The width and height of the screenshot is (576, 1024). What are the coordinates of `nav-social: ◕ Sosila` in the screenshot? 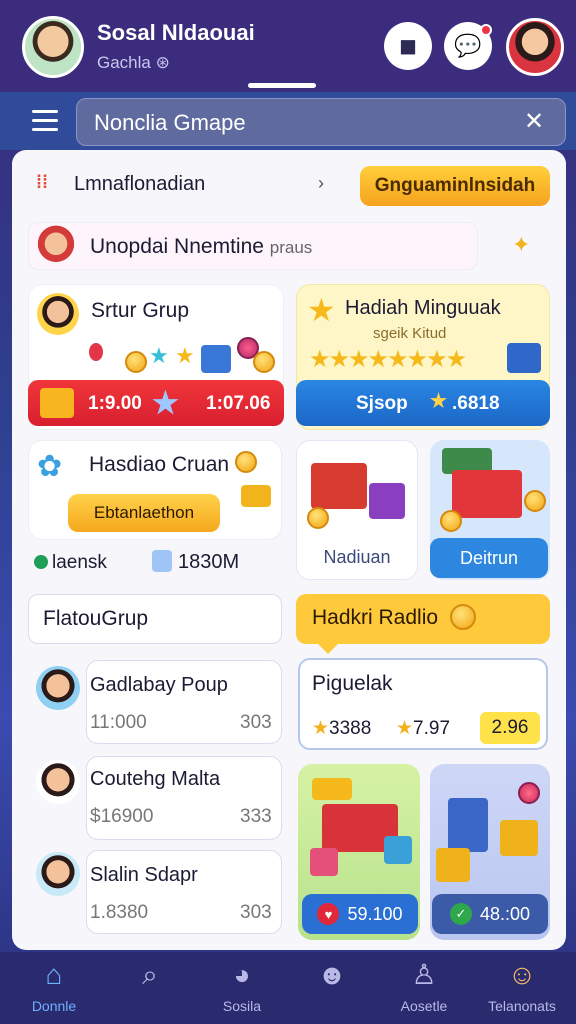 It's located at (242, 986).